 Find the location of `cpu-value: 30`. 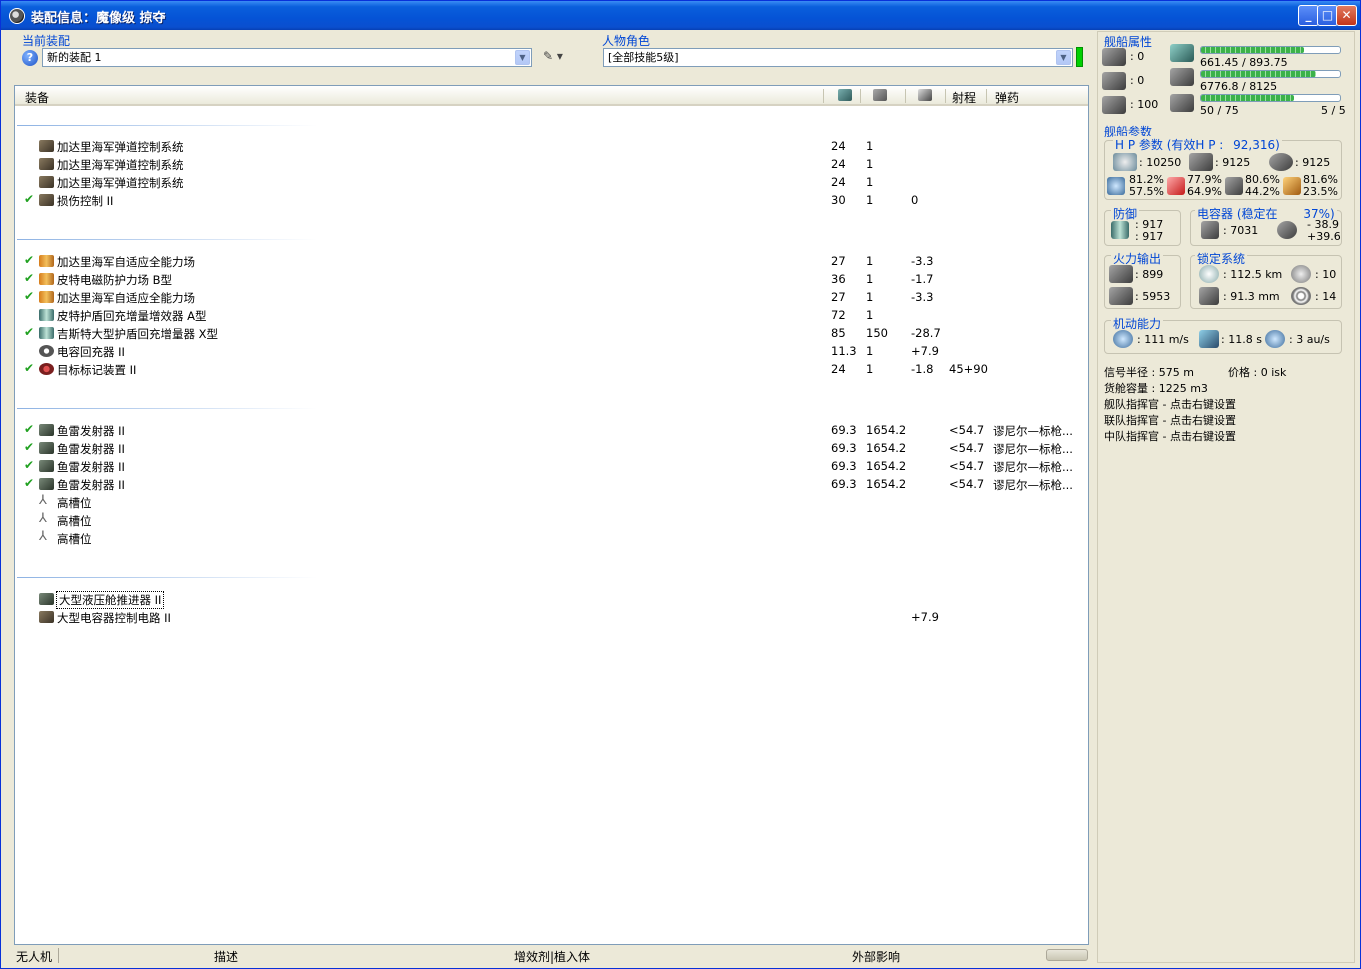

cpu-value: 30 is located at coordinates (838, 200).